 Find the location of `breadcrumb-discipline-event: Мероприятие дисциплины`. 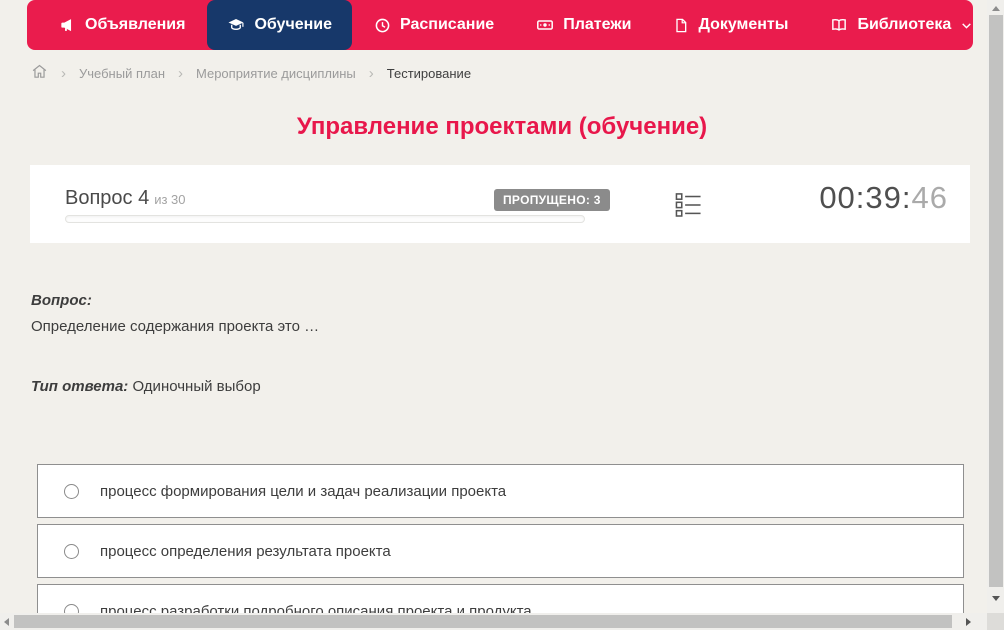

breadcrumb-discipline-event: Мероприятие дисциплины is located at coordinates (276, 73).